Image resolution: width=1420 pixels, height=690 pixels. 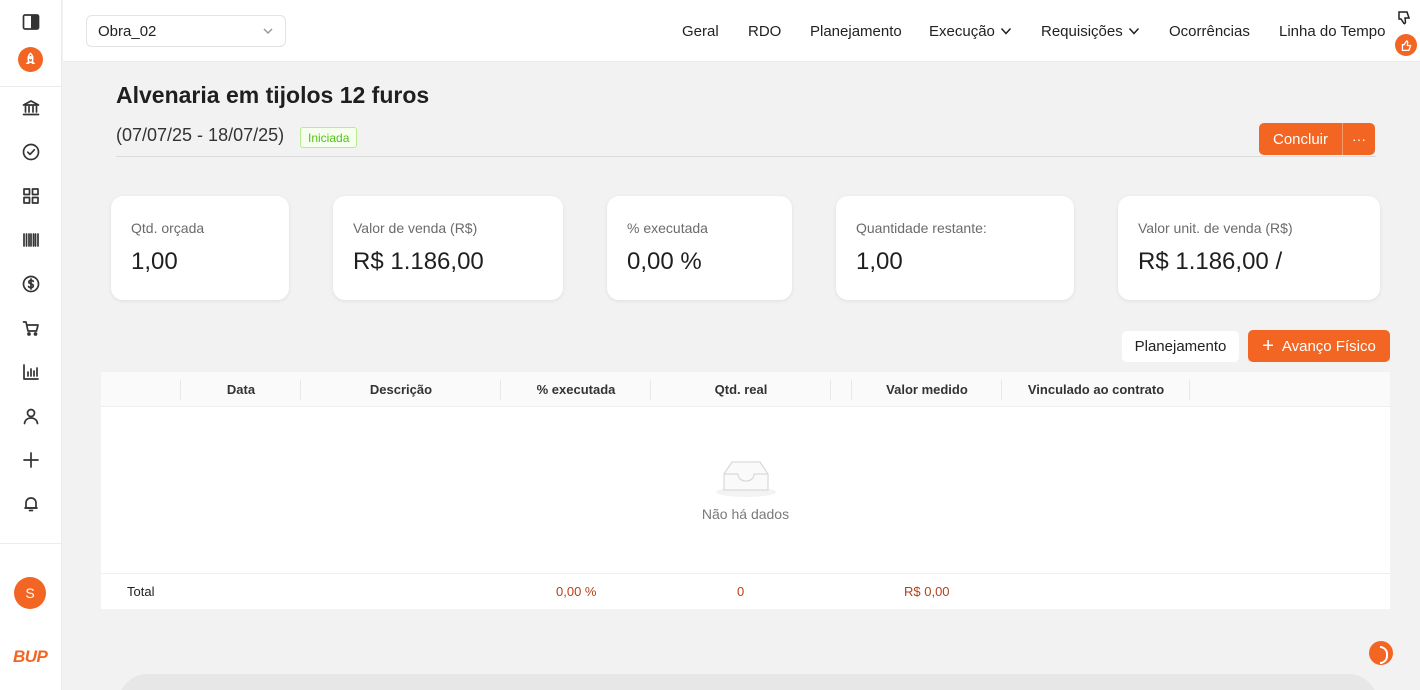 What do you see at coordinates (31, 345) in the screenshot?
I see `sidebar: S BUP` at bounding box center [31, 345].